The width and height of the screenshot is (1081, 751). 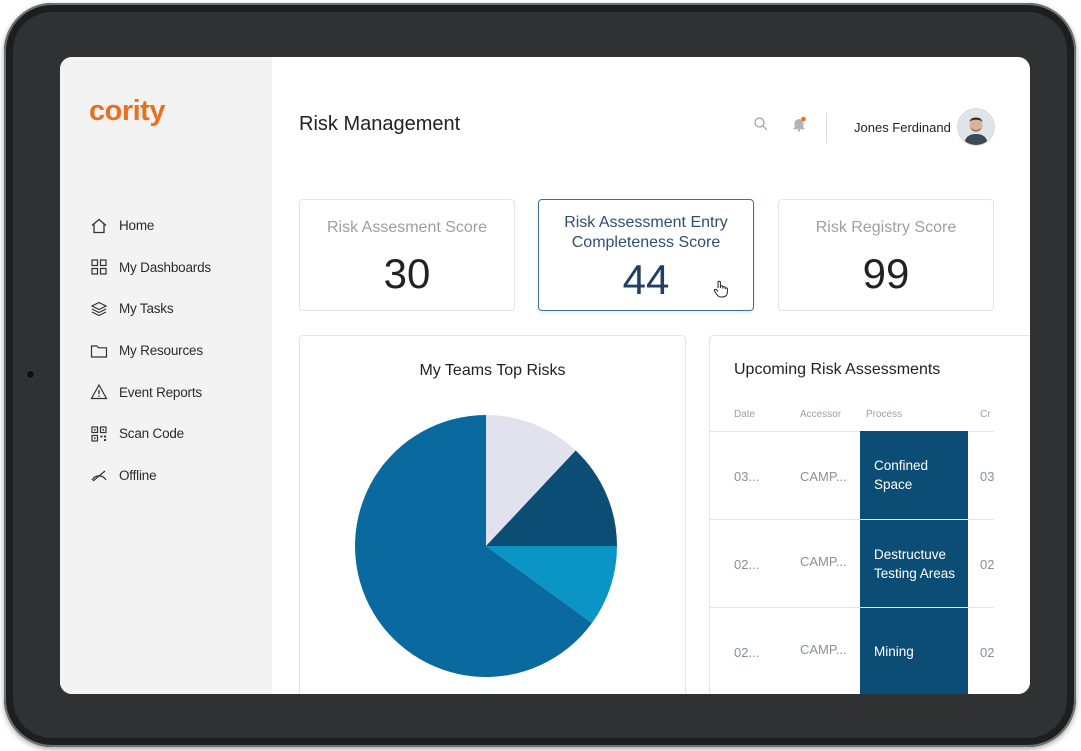 I want to click on offline-icon, so click(x=99, y=475).